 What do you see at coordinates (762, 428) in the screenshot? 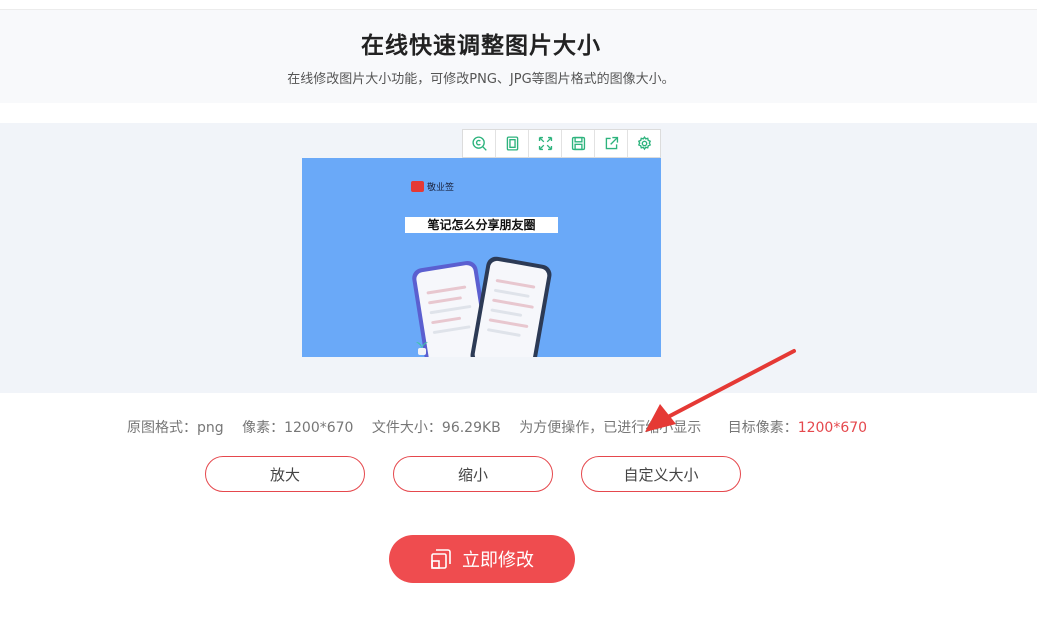
I see `info-target-label: 目标像素：` at bounding box center [762, 428].